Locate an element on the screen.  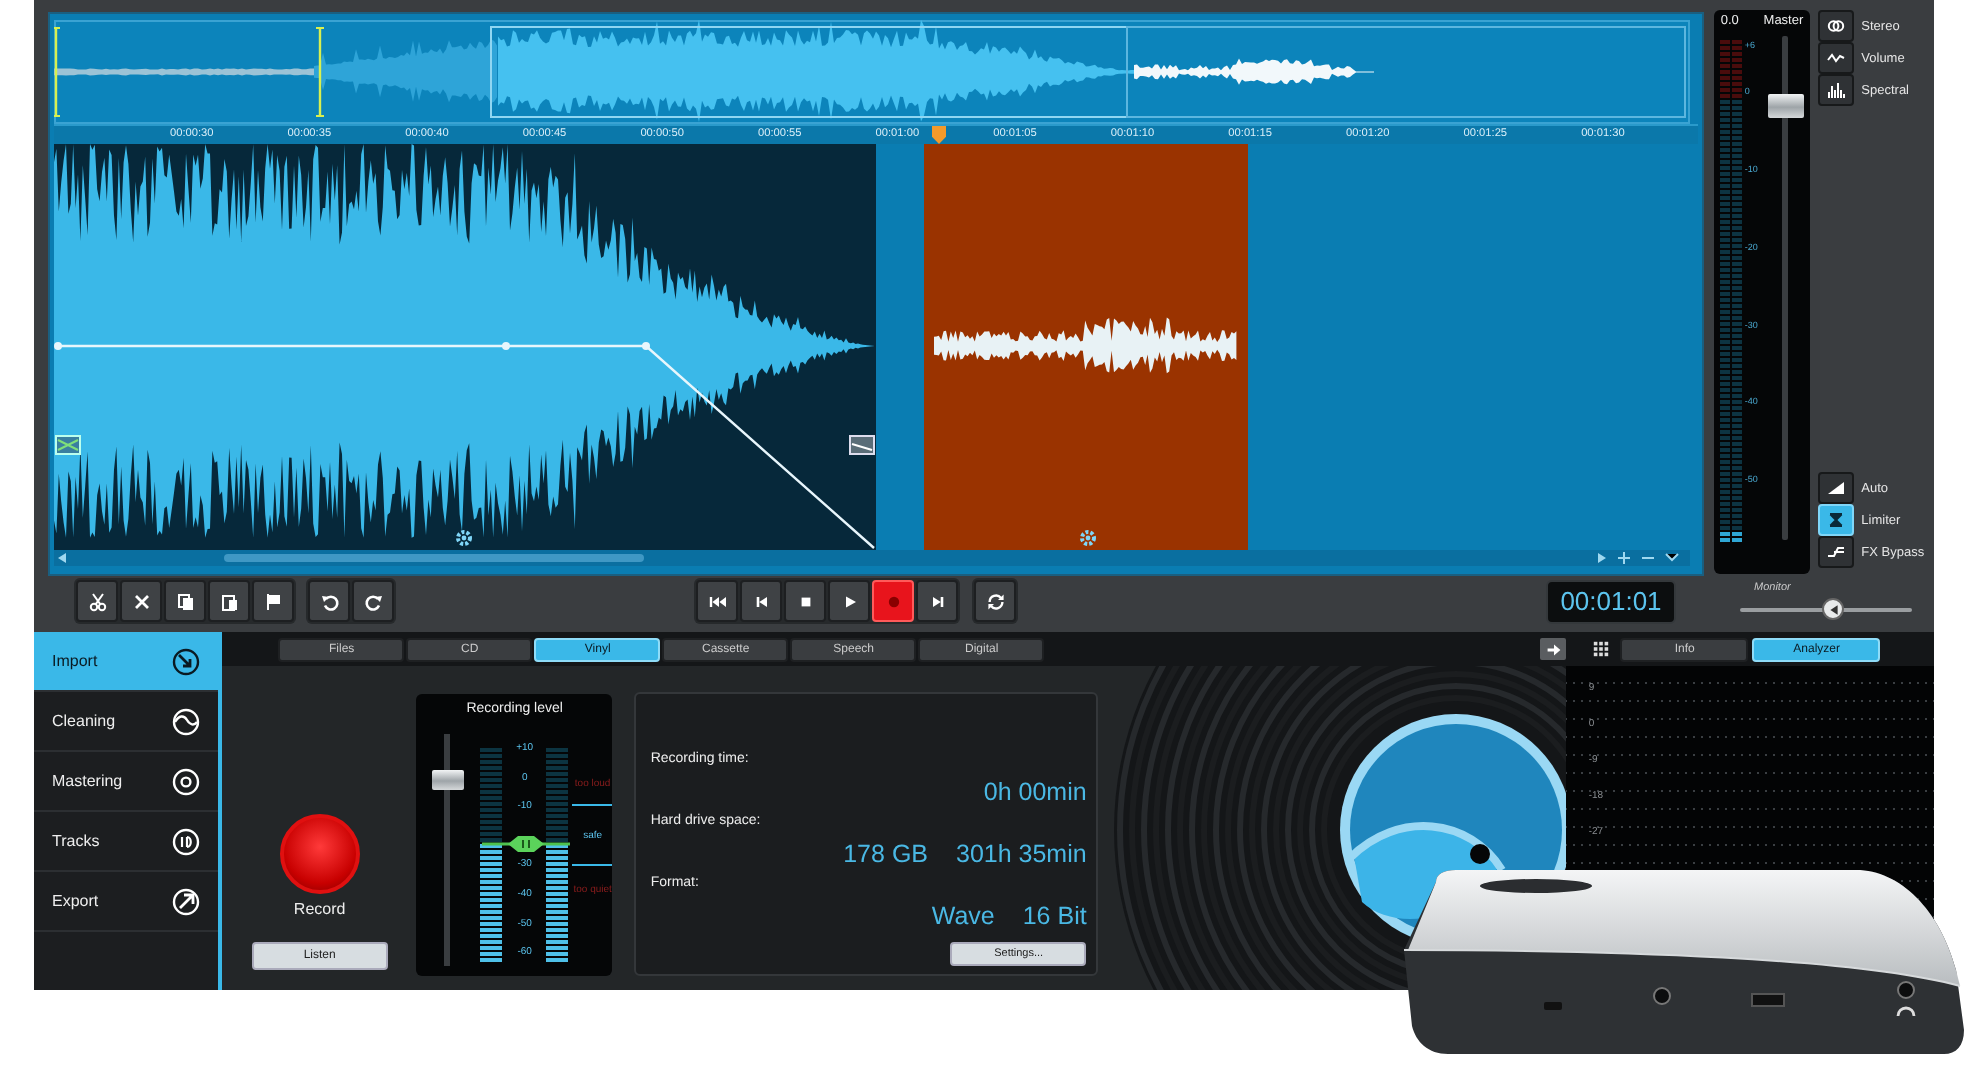
close-icon is located at coordinates (141, 601).